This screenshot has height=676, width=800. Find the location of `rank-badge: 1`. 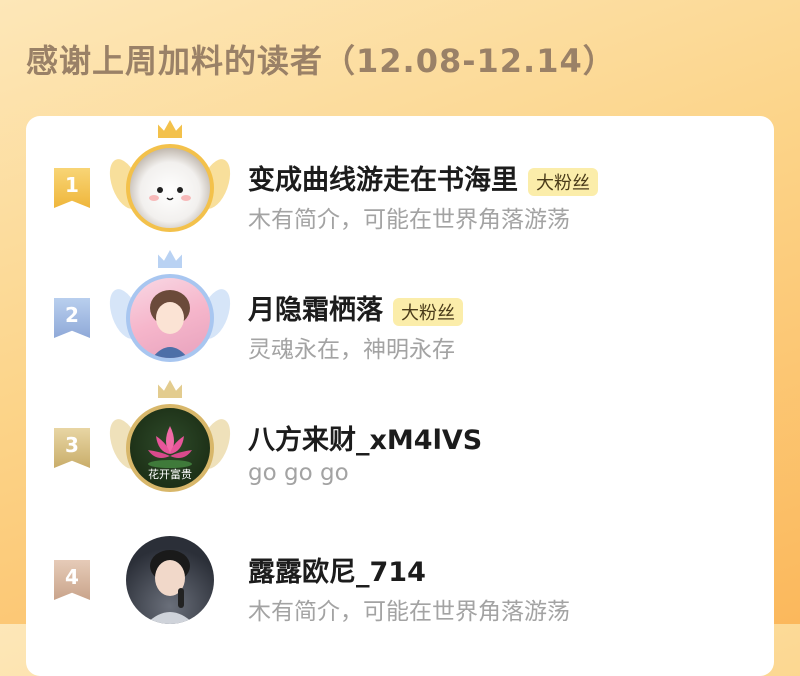

rank-badge: 1 is located at coordinates (72, 188).